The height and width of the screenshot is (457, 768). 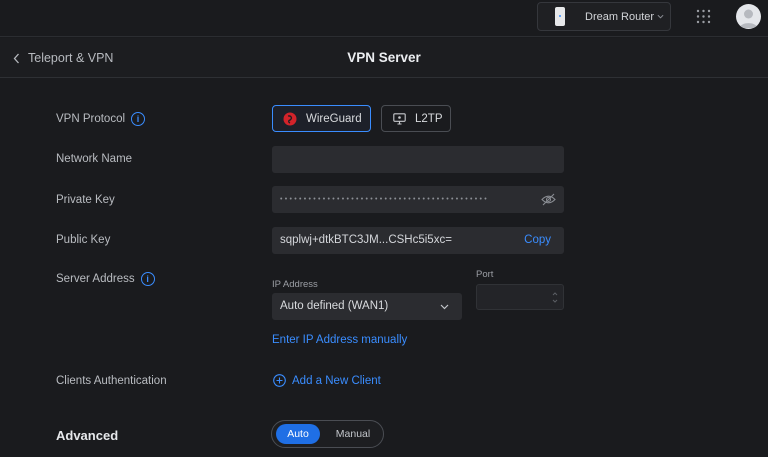 What do you see at coordinates (399, 118) in the screenshot?
I see `monitor-icon` at bounding box center [399, 118].